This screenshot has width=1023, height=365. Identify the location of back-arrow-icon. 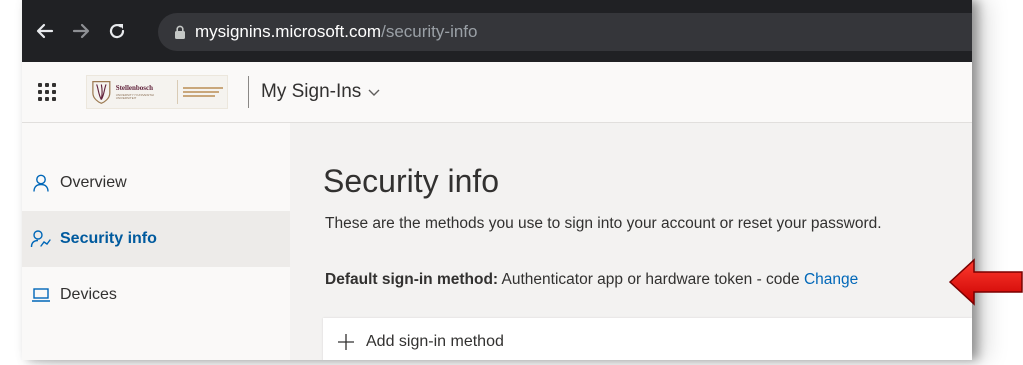
(45, 31).